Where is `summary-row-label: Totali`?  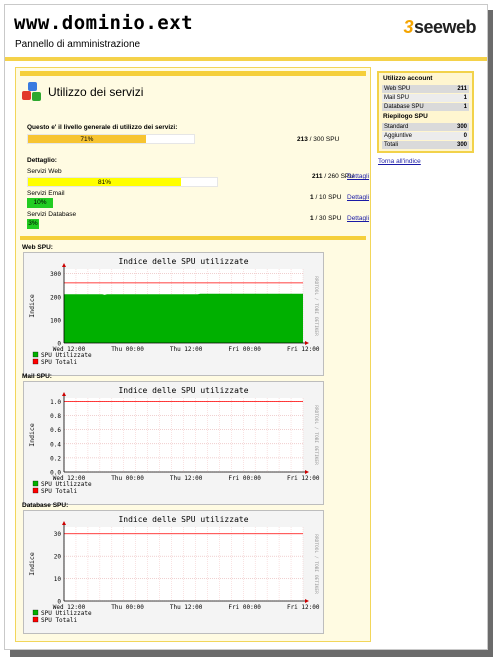 summary-row-label: Totali is located at coordinates (391, 145).